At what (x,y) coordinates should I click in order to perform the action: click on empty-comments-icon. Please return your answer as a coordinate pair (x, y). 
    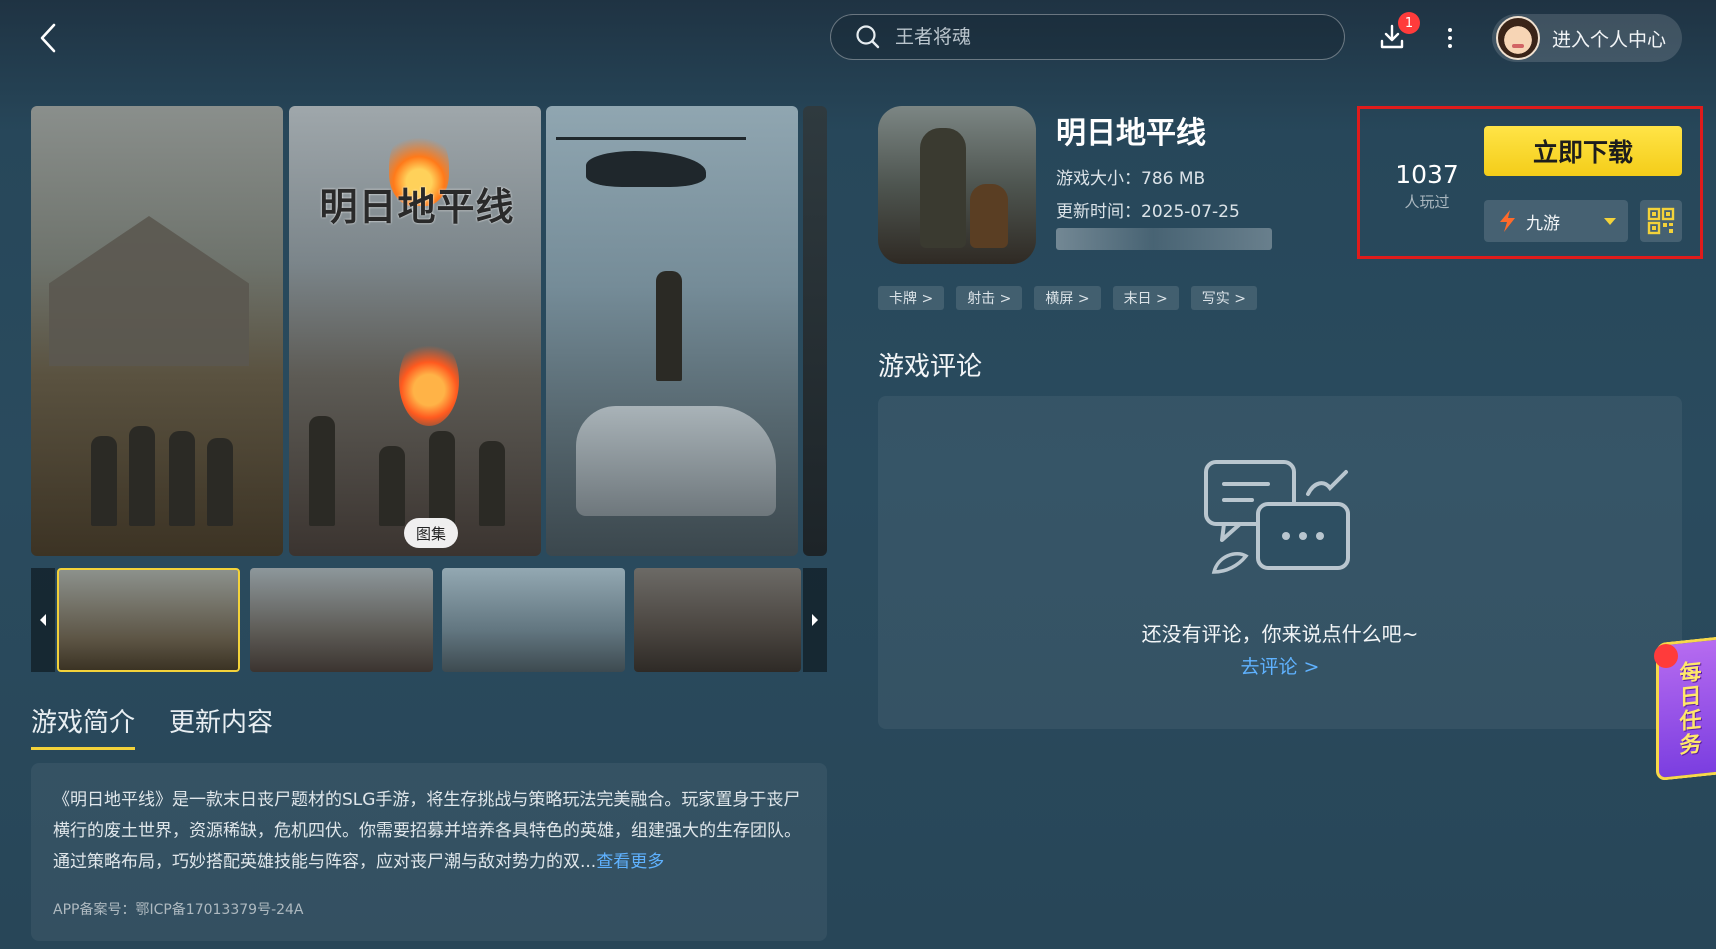
    Looking at the image, I should click on (1277, 517).